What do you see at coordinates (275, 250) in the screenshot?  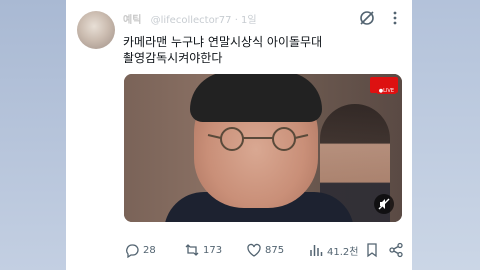 I see `like-count: 875` at bounding box center [275, 250].